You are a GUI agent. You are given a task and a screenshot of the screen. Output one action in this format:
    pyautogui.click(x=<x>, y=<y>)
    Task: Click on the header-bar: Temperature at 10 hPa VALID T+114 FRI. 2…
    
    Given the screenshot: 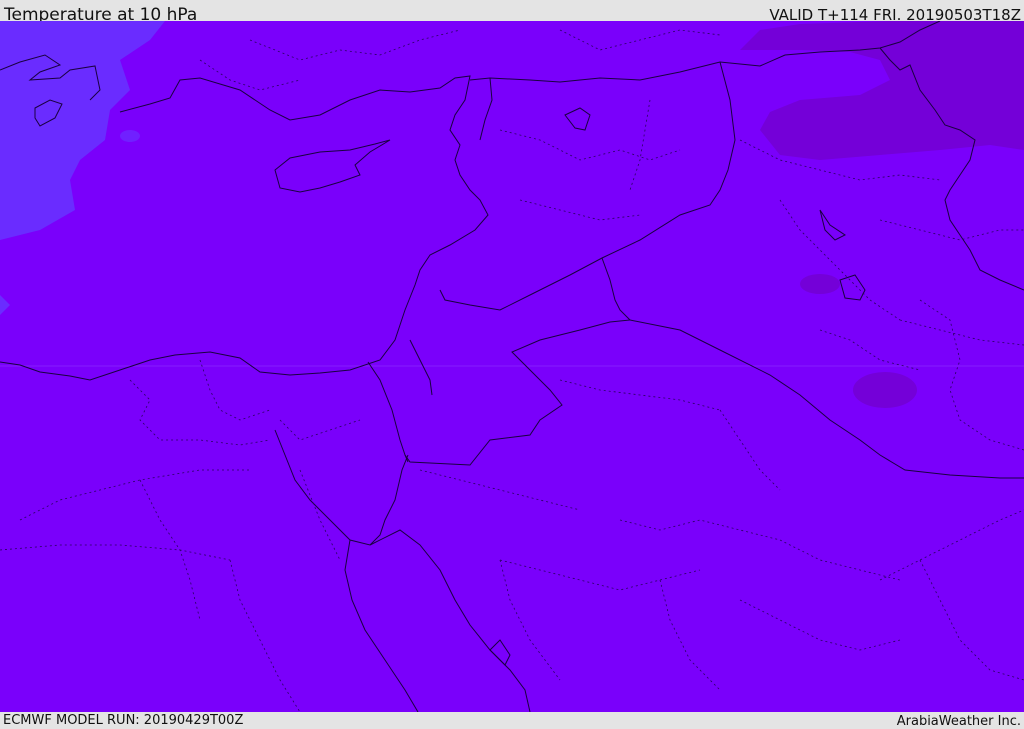 What is the action you would take?
    pyautogui.click(x=512, y=12)
    